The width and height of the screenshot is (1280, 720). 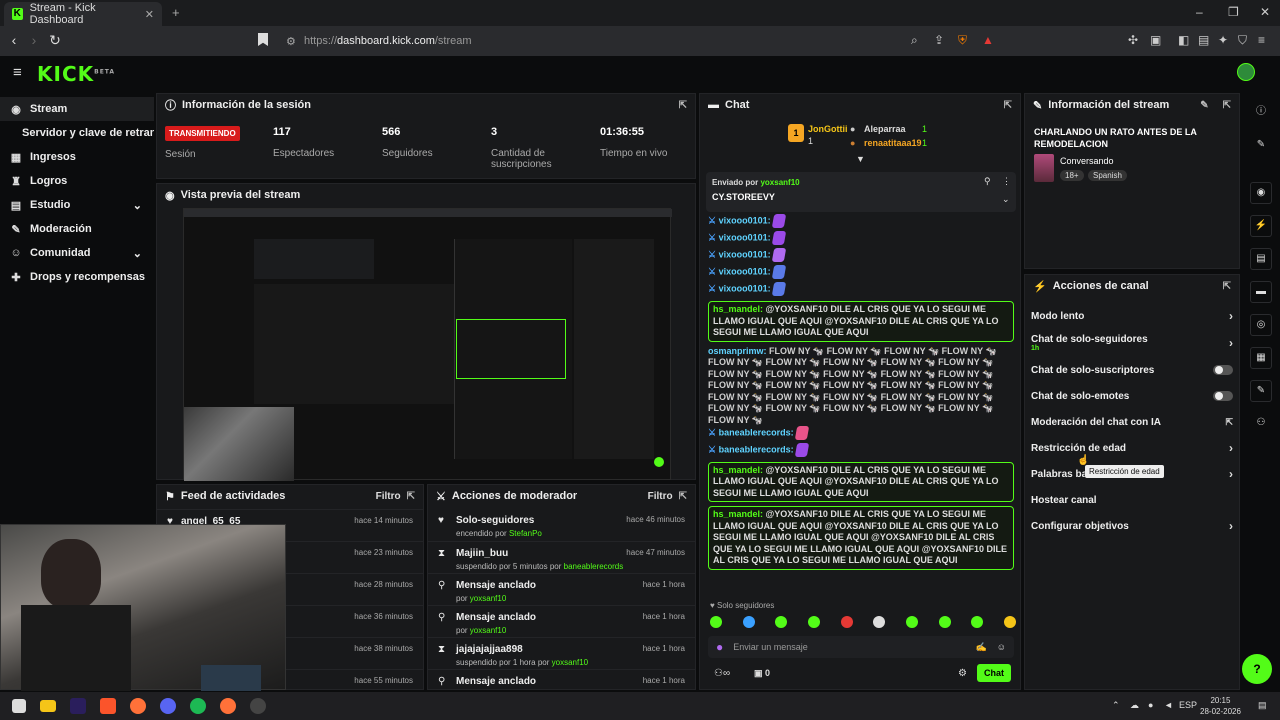 I want to click on sidebar-item-ingresos: ▦ Ingresos, so click(x=77, y=157).